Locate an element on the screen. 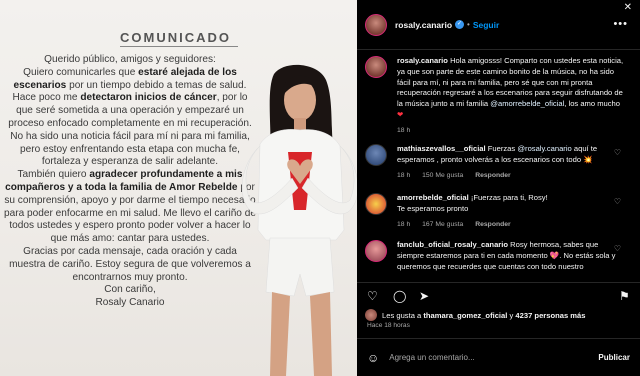 This screenshot has width=640, height=376. comment-likes: 167 Me gusta is located at coordinates (442, 224).